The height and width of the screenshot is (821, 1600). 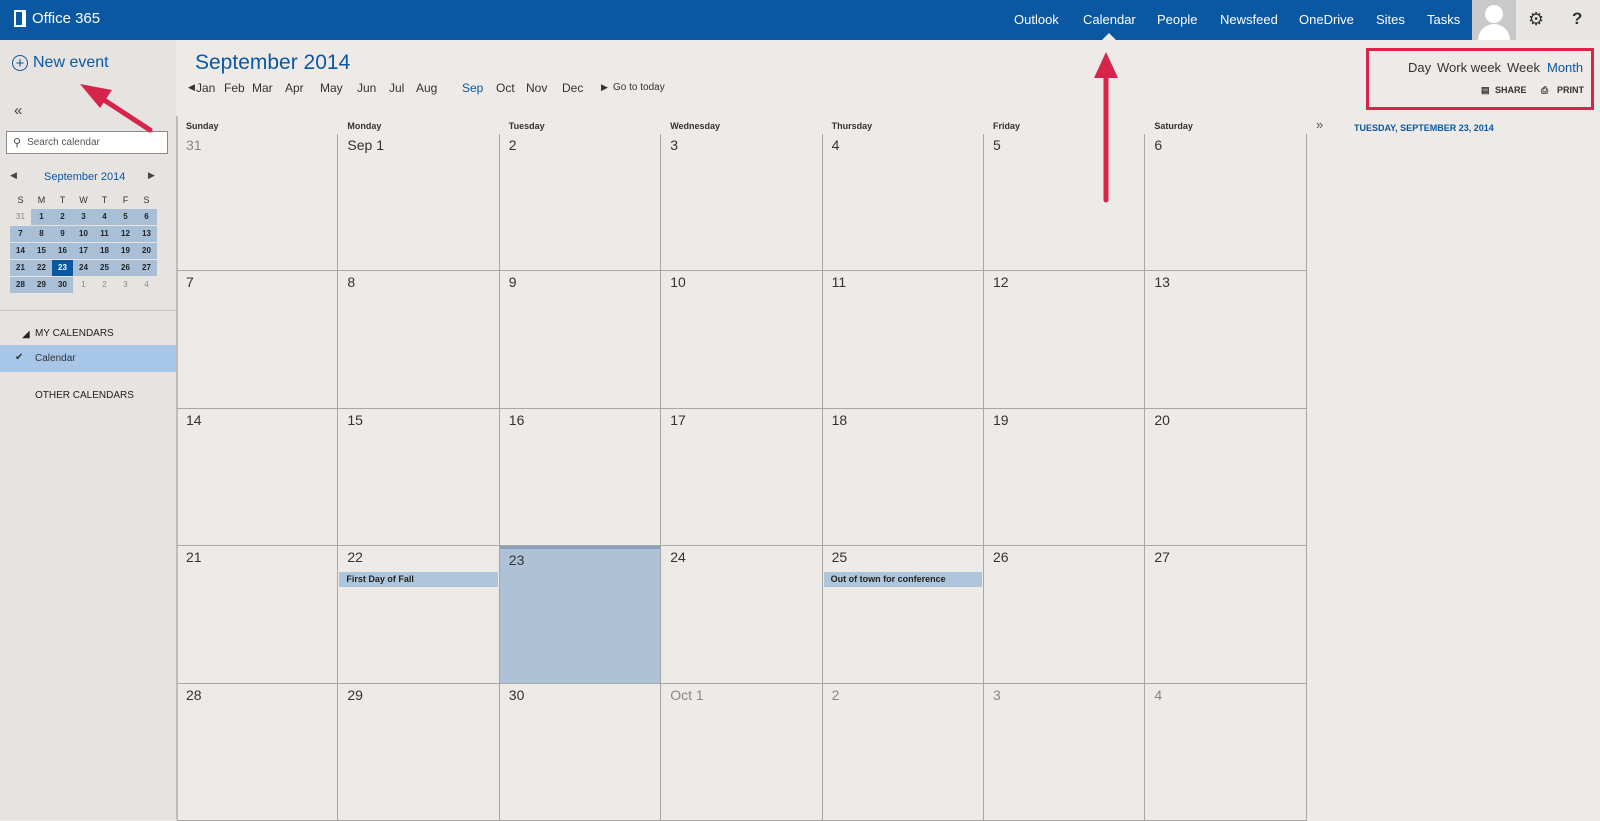 I want to click on arrowhead-calendar-tab, so click(x=1106, y=65).